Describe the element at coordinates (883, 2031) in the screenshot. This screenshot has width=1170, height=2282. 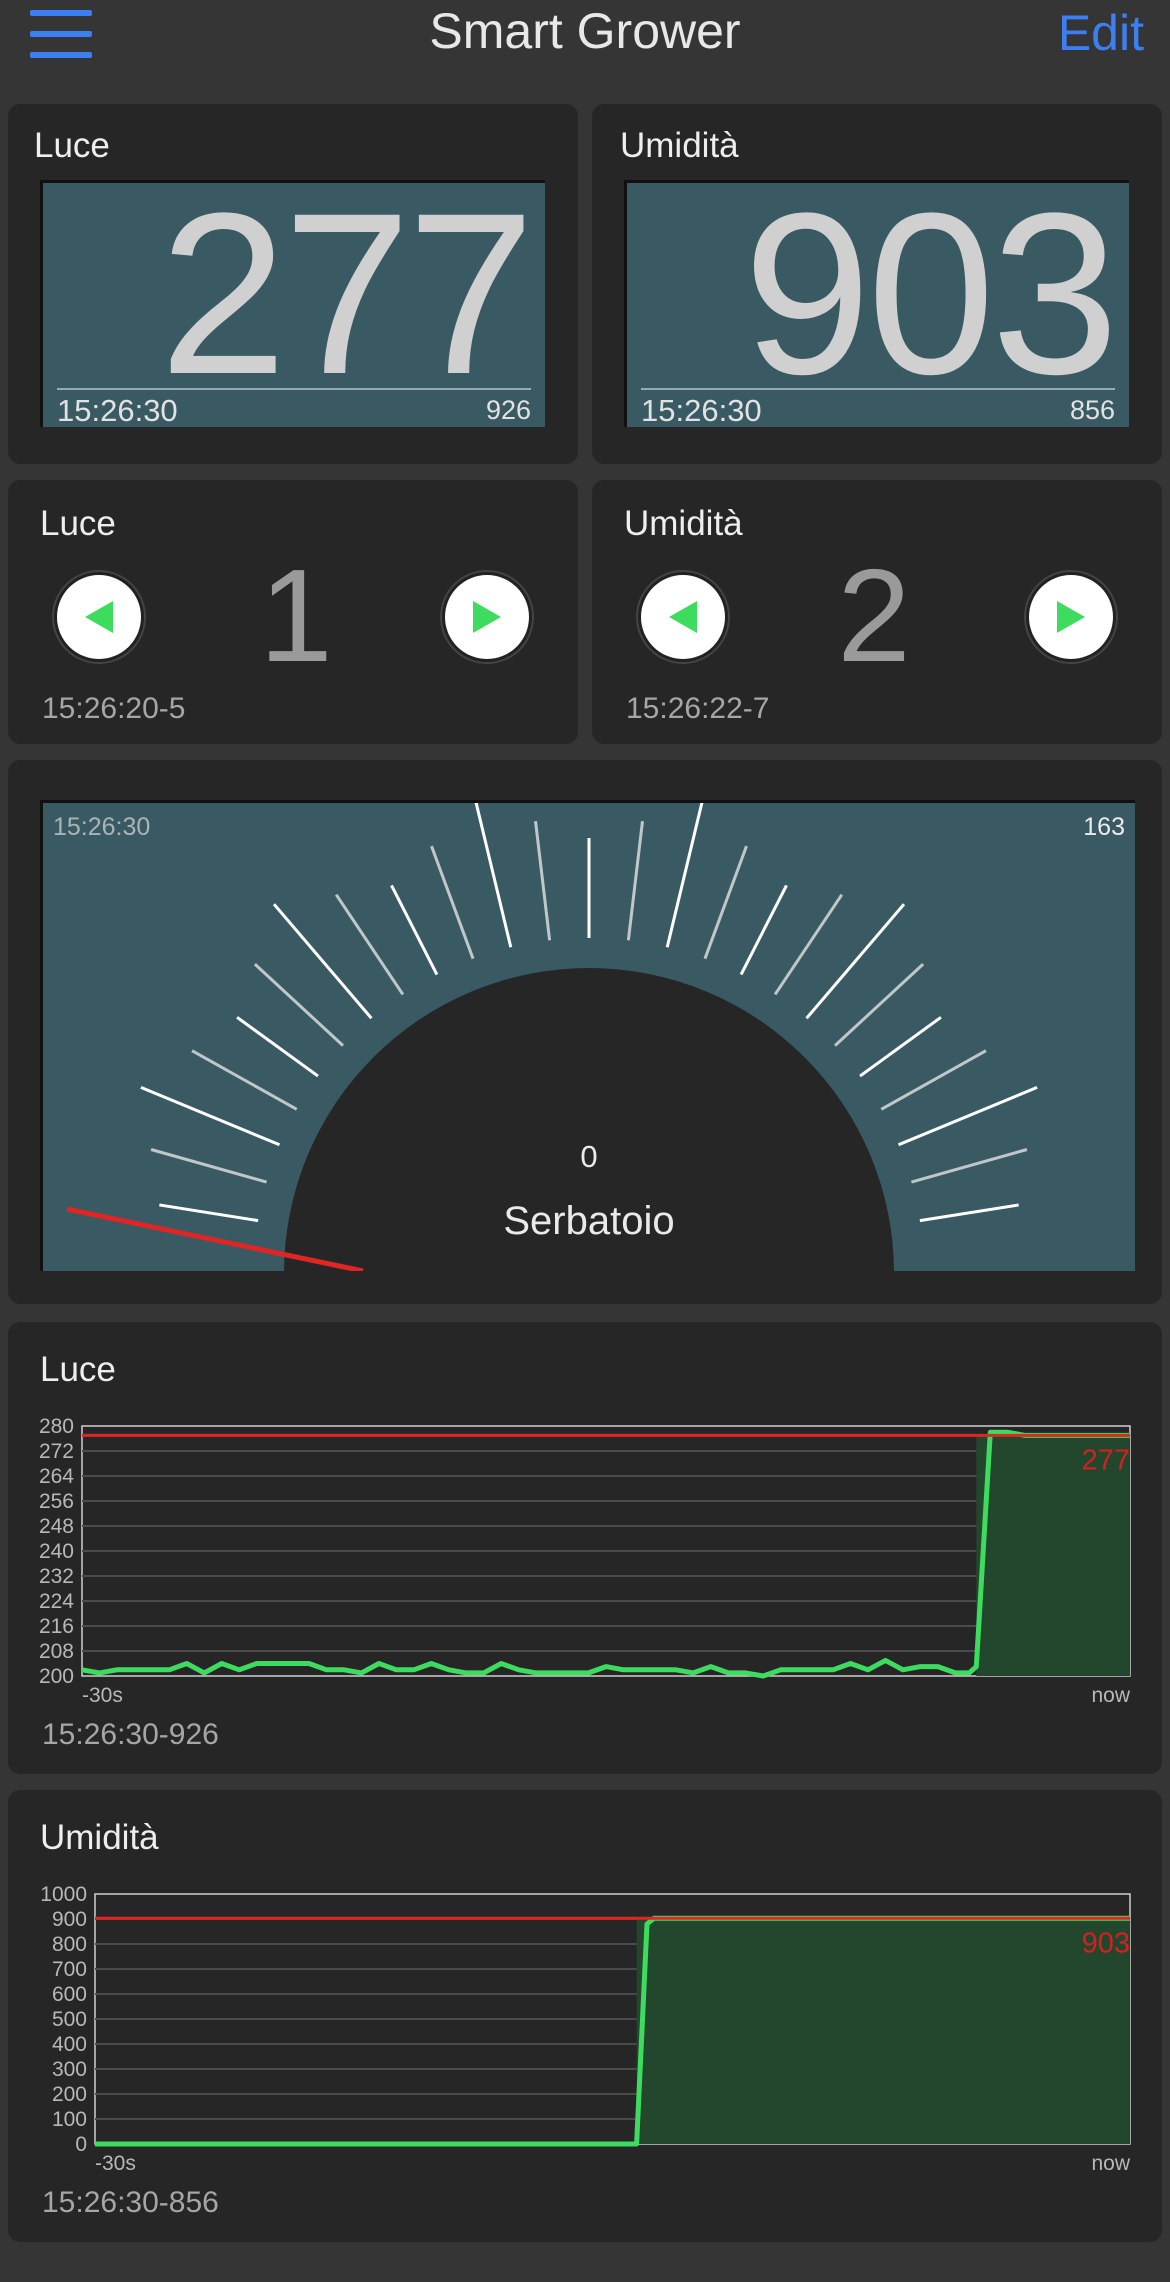
I see `area-fill` at that location.